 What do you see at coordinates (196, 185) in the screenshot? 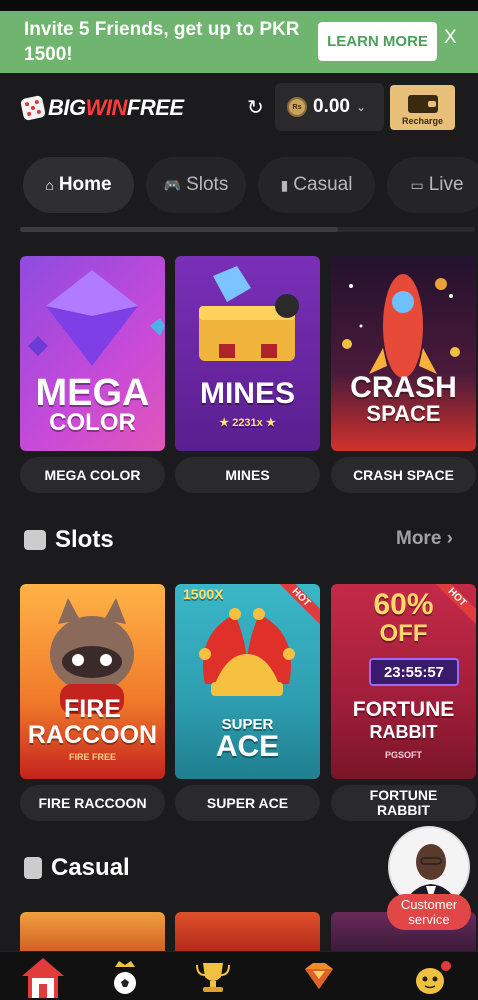
I see `tab-slots: 🎮 Slots` at bounding box center [196, 185].